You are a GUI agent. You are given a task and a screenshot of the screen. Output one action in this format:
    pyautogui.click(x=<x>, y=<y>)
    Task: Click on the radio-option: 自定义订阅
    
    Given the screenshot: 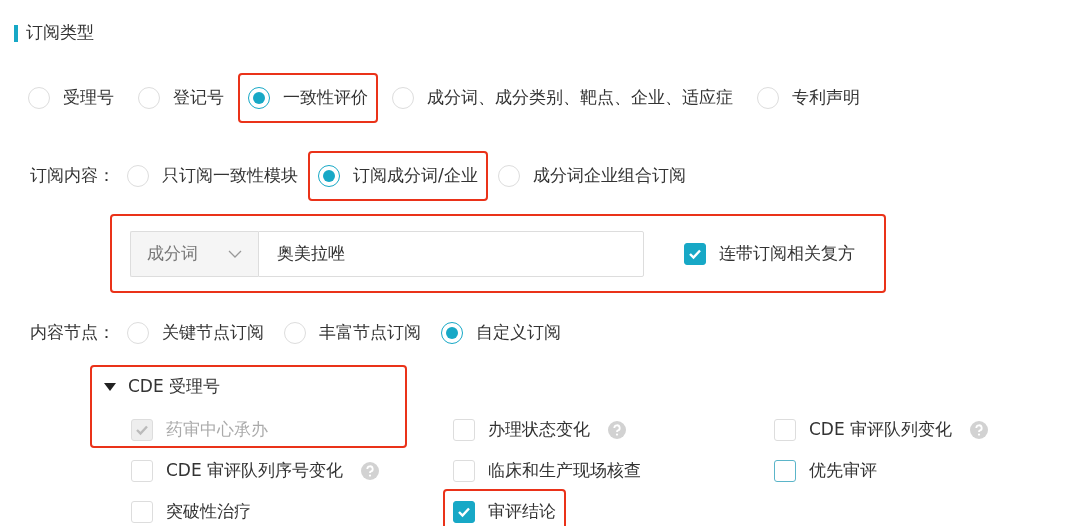 What is the action you would take?
    pyautogui.click(x=501, y=333)
    